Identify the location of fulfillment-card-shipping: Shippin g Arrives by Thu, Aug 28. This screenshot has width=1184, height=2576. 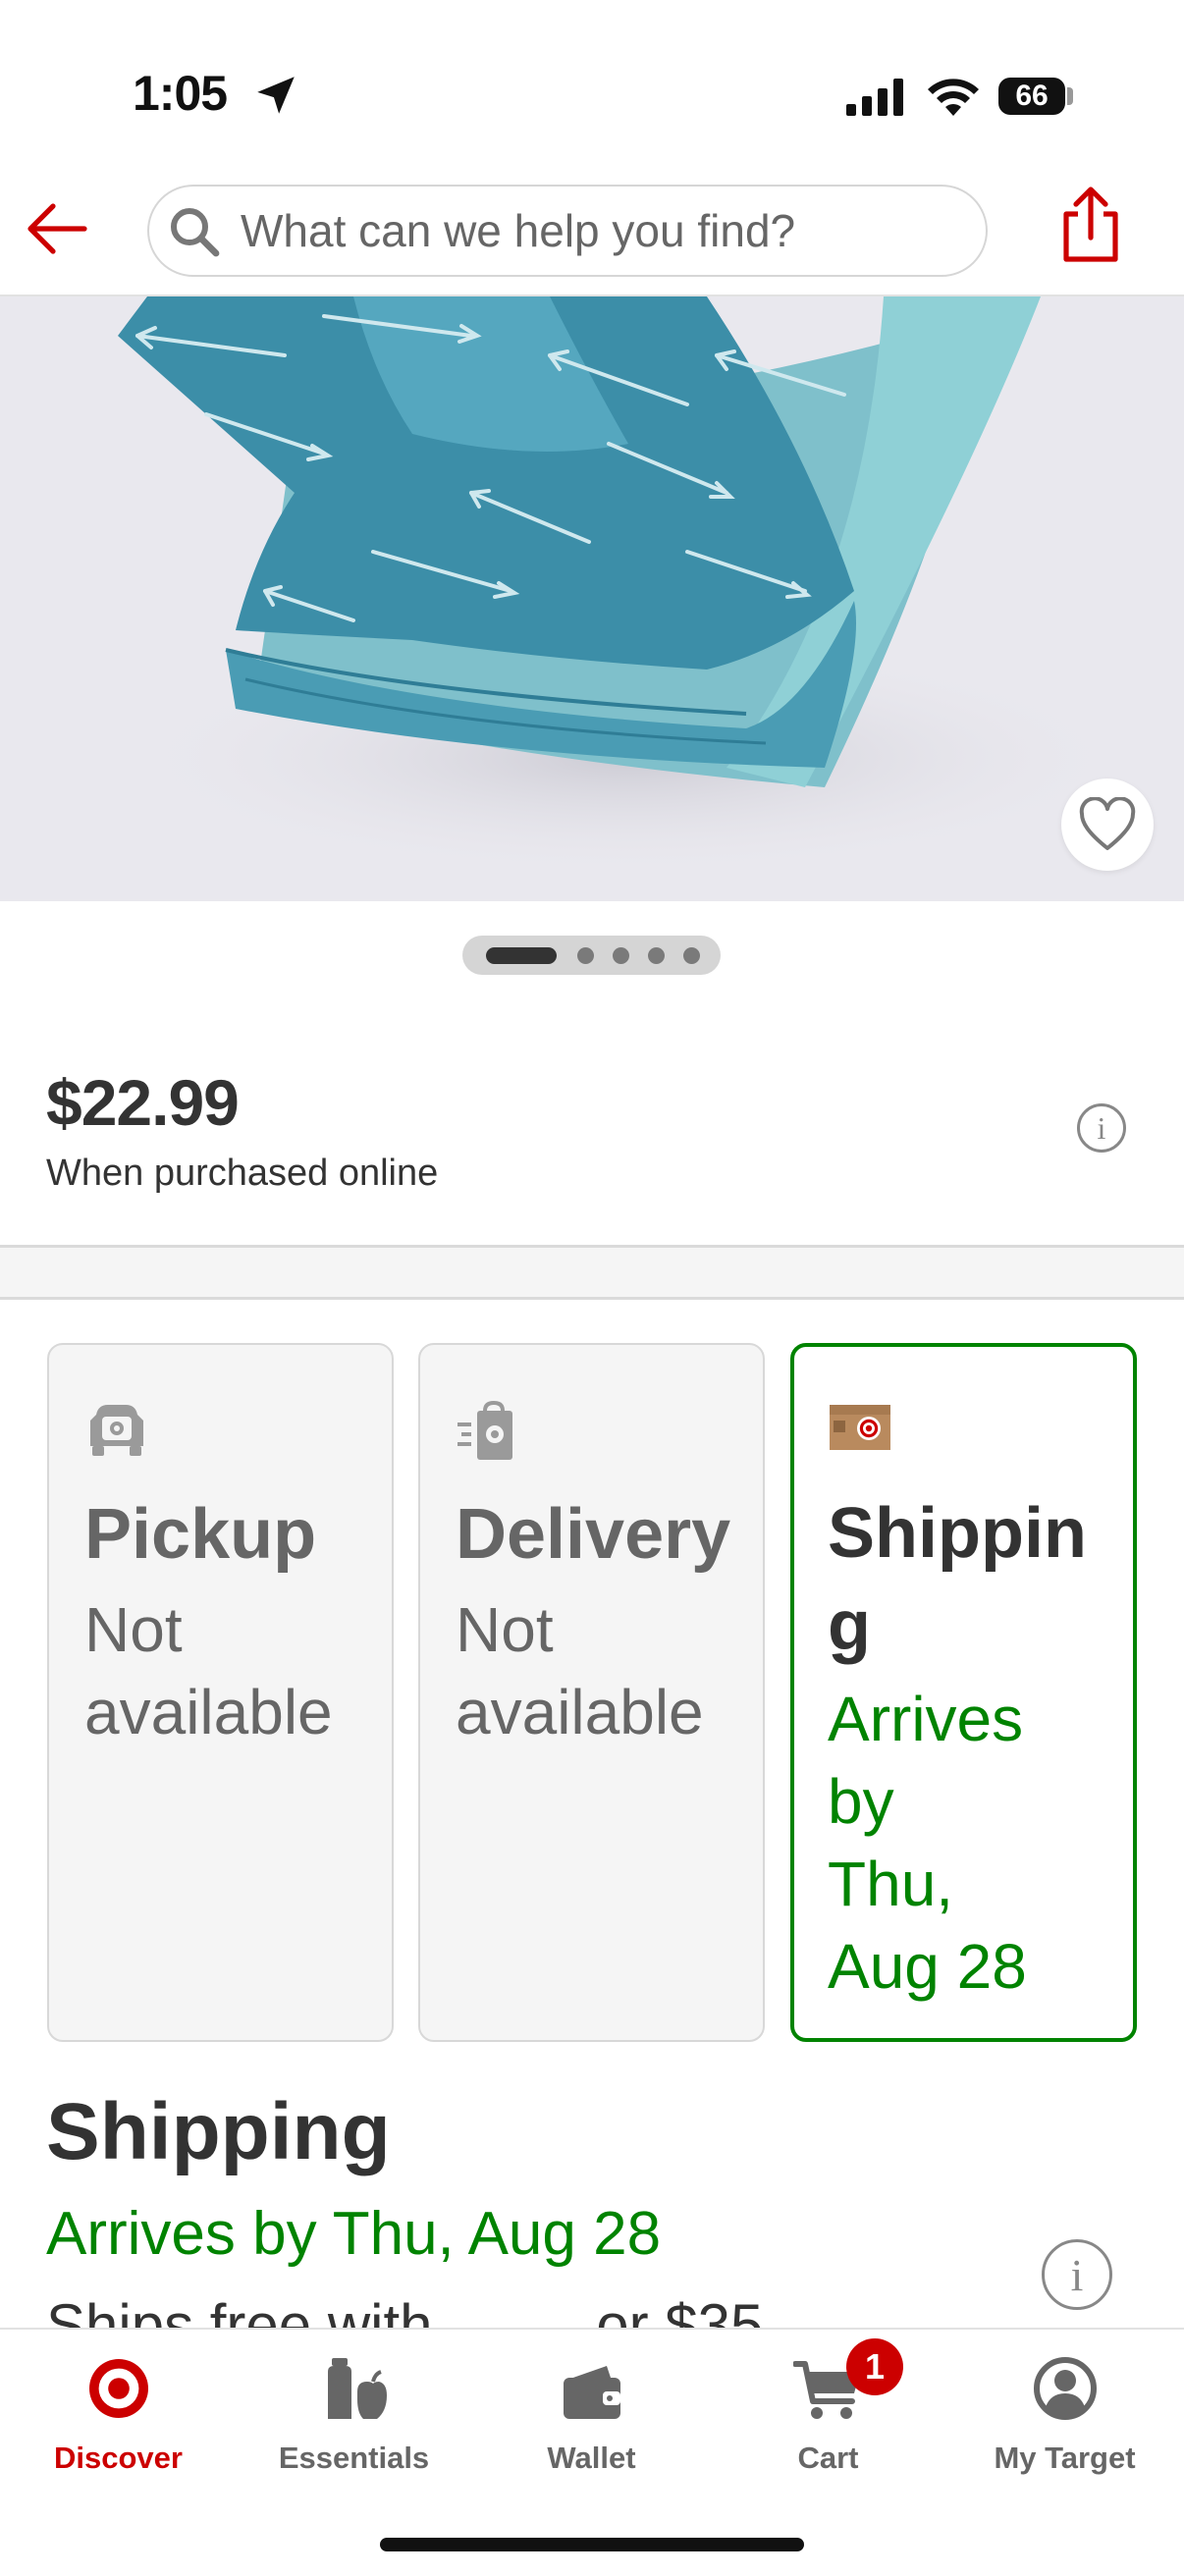
(963, 1692).